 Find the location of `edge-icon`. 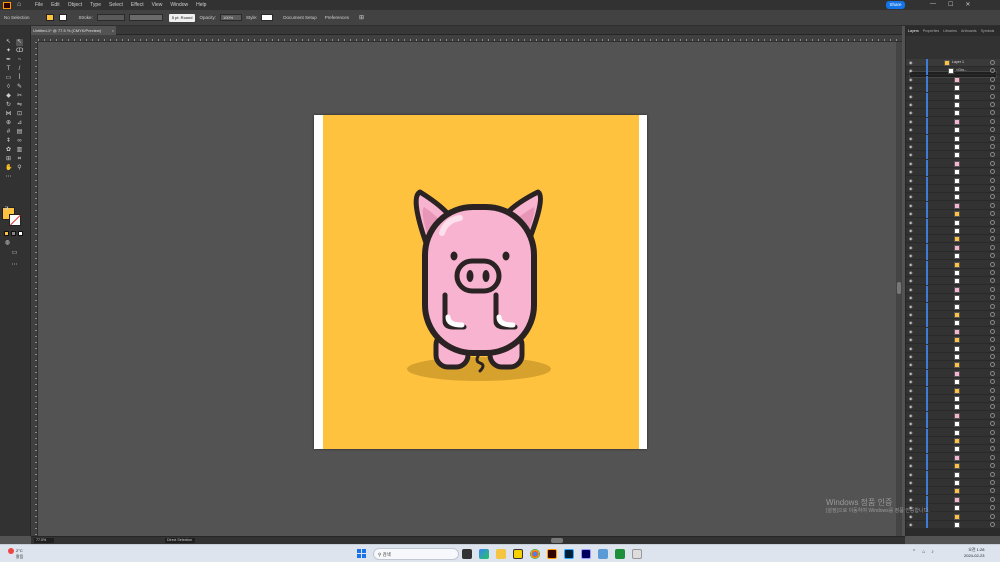

edge-icon is located at coordinates (484, 554).